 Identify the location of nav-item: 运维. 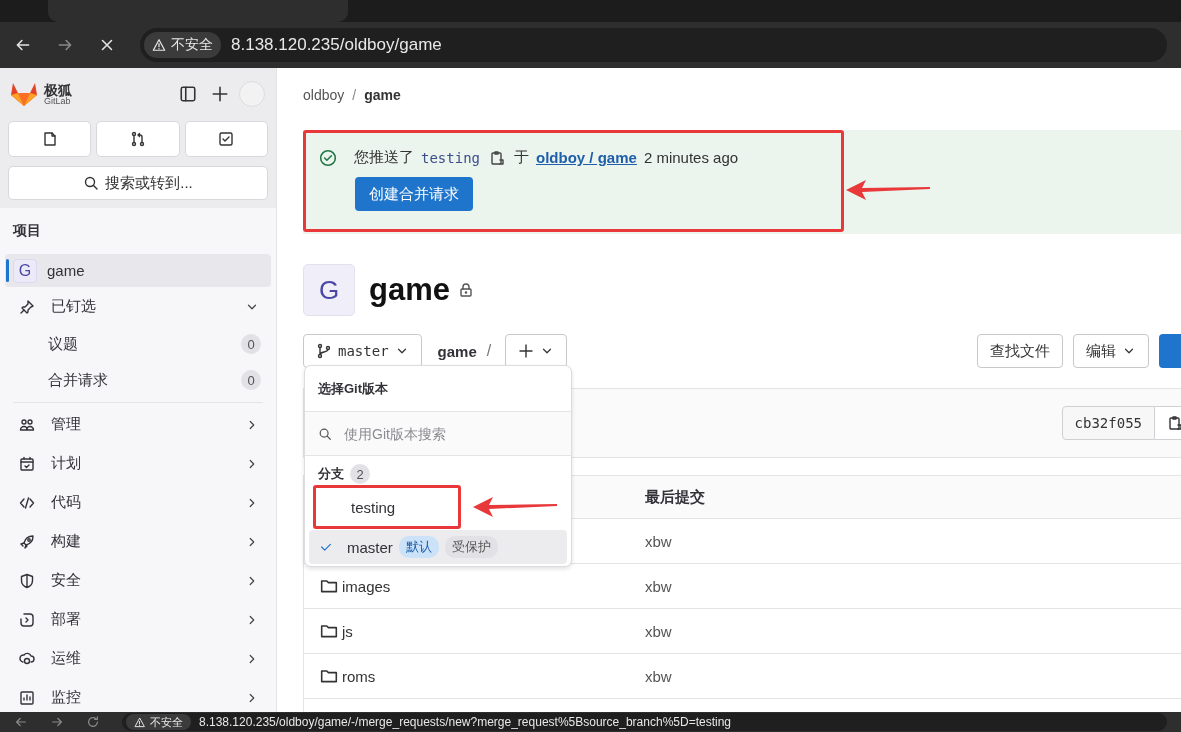
(138, 658).